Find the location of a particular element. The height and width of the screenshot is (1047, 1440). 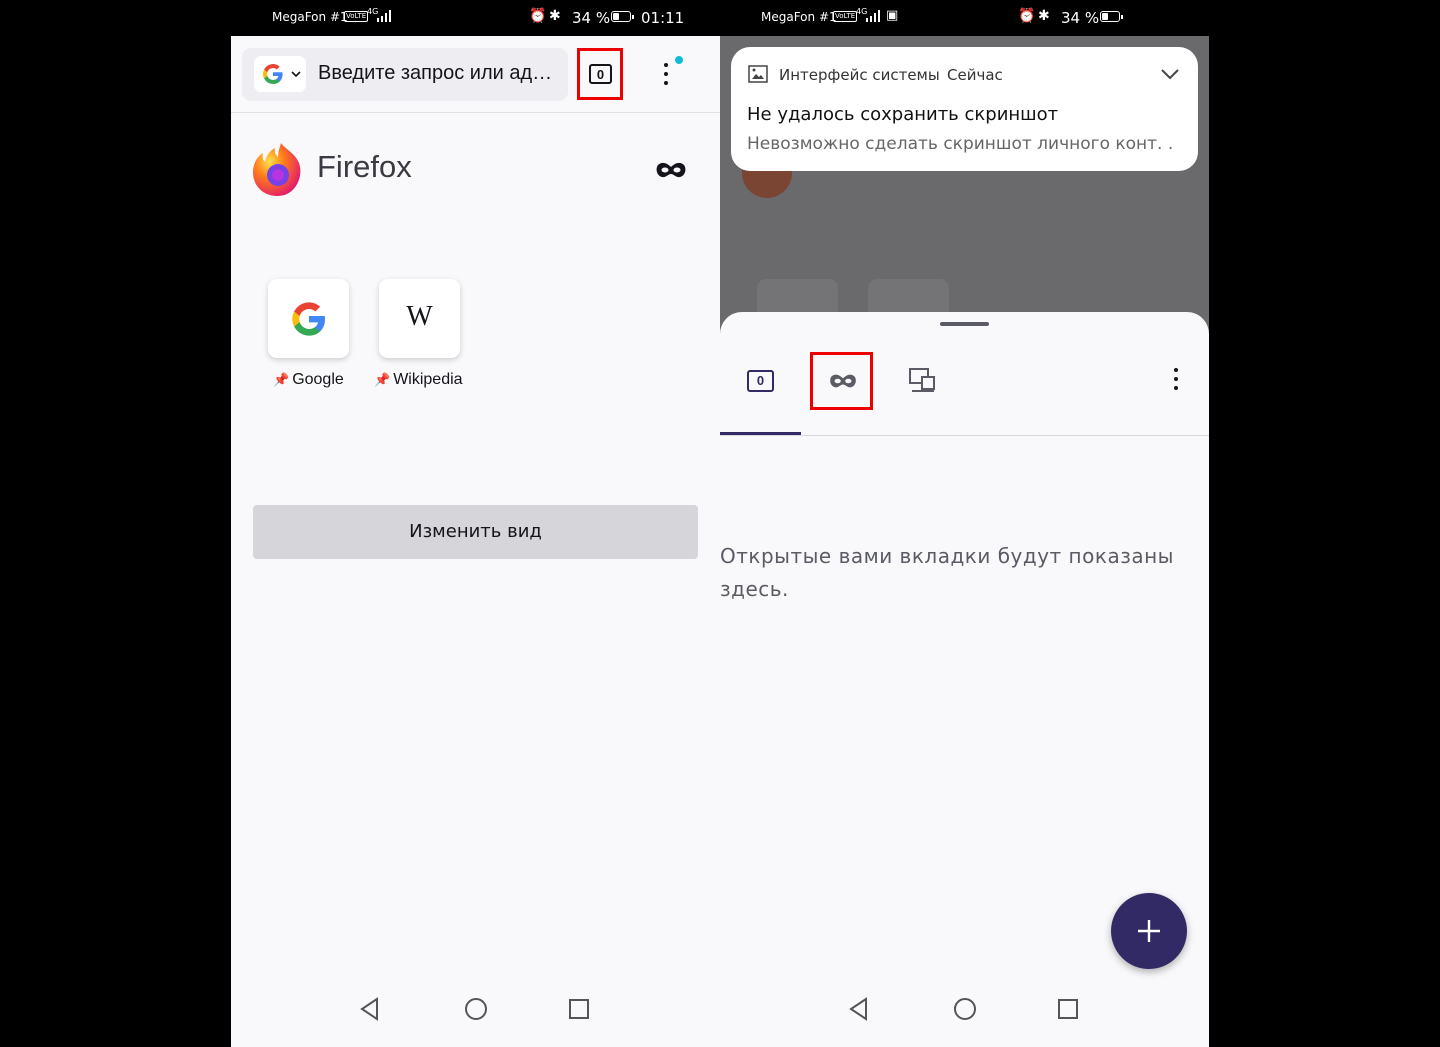

search-engine-selector is located at coordinates (280, 74).